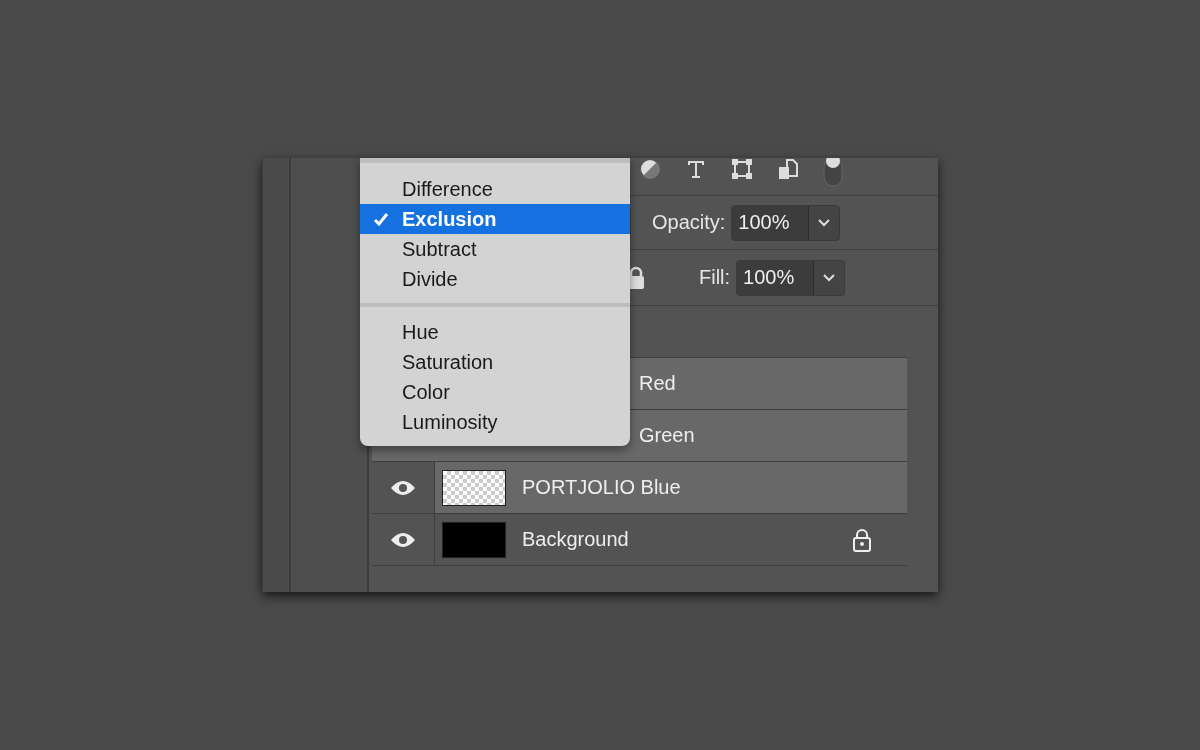 The image size is (1200, 750). What do you see at coordinates (715, 277) in the screenshot?
I see `fill-label: Fill:` at bounding box center [715, 277].